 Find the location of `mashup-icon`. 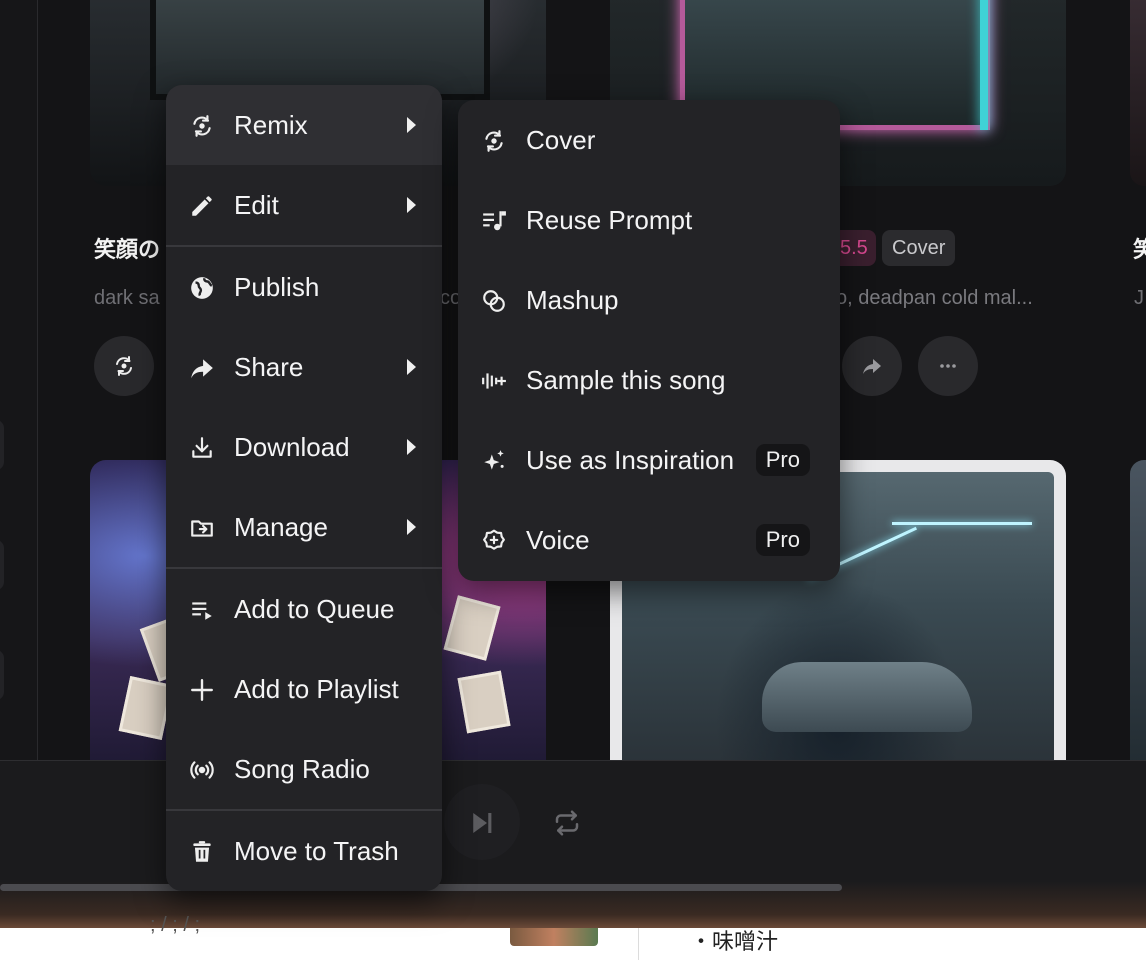

mashup-icon is located at coordinates (494, 301).